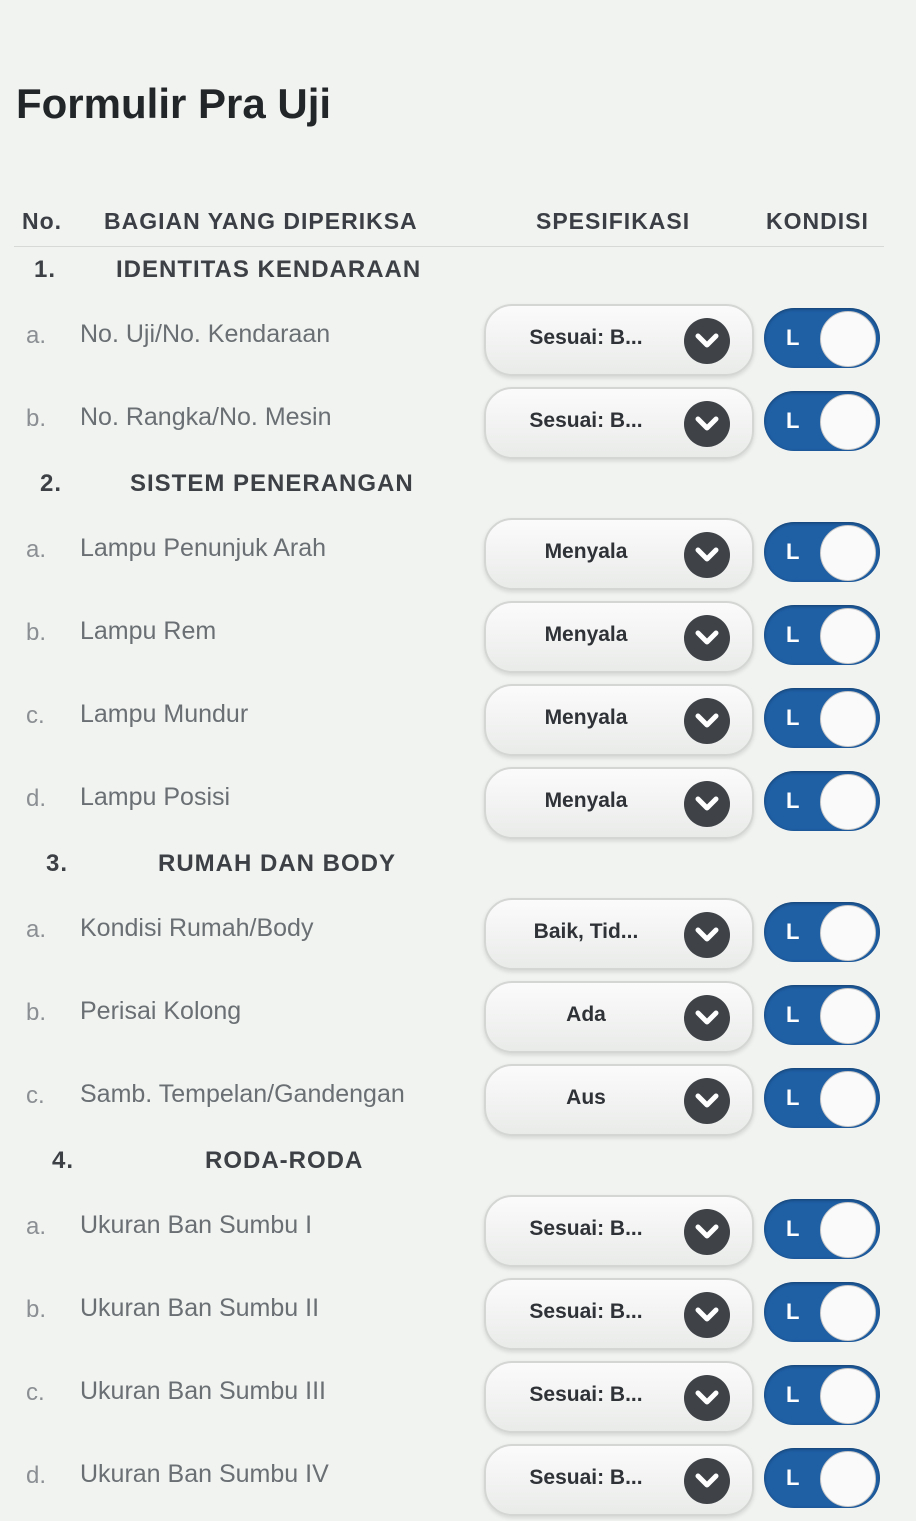 This screenshot has width=916, height=1521. What do you see at coordinates (204, 1474) in the screenshot?
I see `item-label: Ukuran Ban Sumbu IV` at bounding box center [204, 1474].